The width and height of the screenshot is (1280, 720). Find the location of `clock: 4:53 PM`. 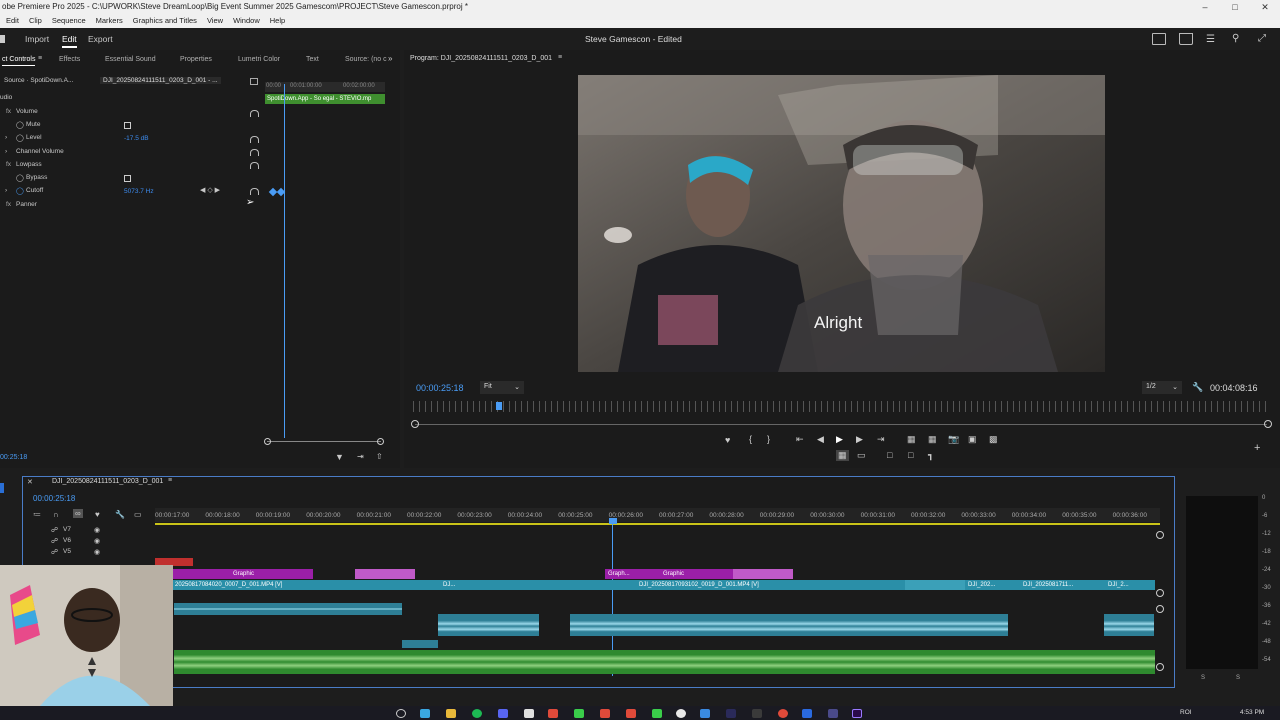

clock: 4:53 PM is located at coordinates (1252, 712).